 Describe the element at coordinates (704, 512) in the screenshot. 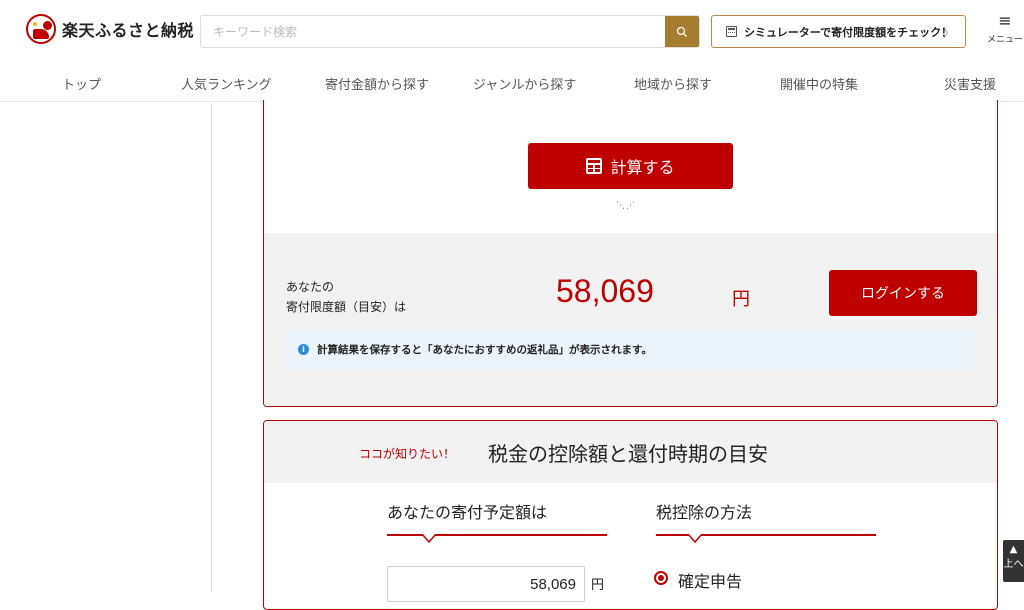

I see `deduction-method-heading: 税控除の方法` at that location.